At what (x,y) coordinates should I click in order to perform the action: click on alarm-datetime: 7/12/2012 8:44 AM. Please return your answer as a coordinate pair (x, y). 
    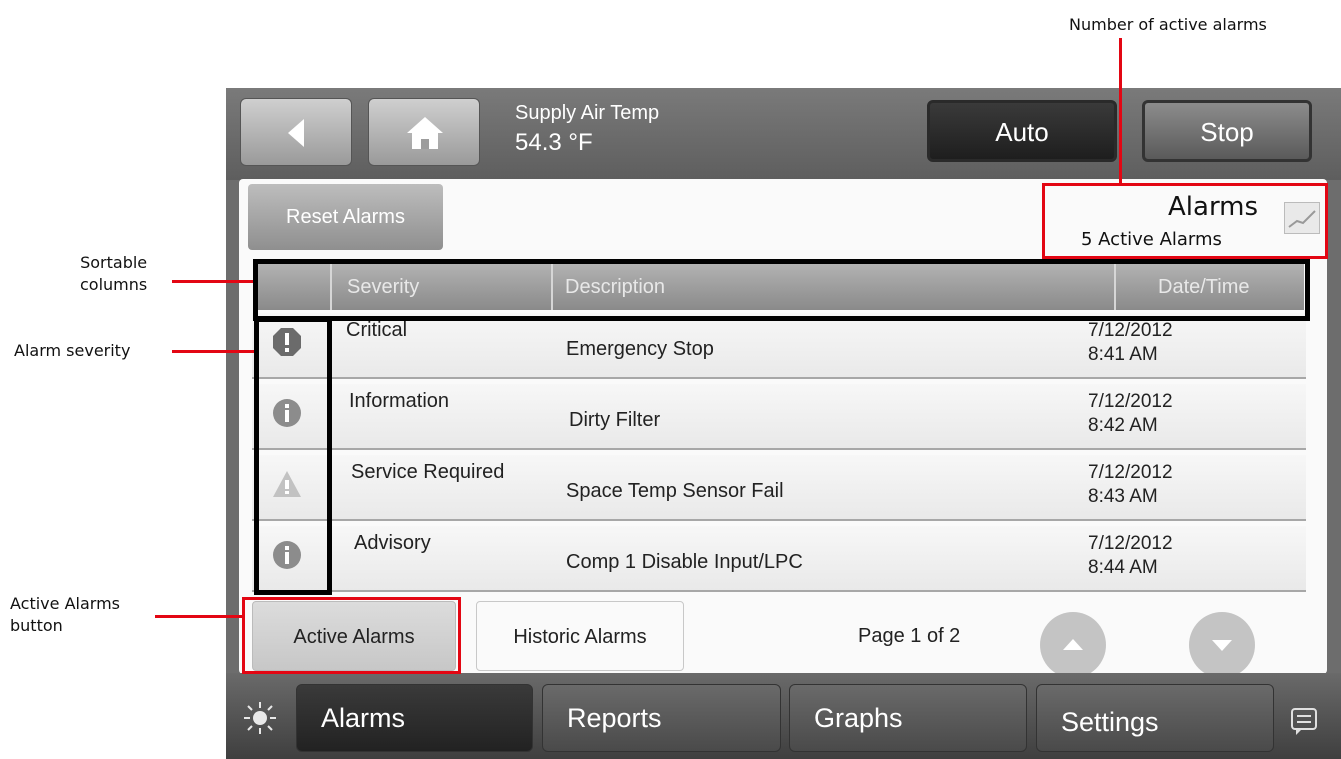
    Looking at the image, I should click on (1130, 556).